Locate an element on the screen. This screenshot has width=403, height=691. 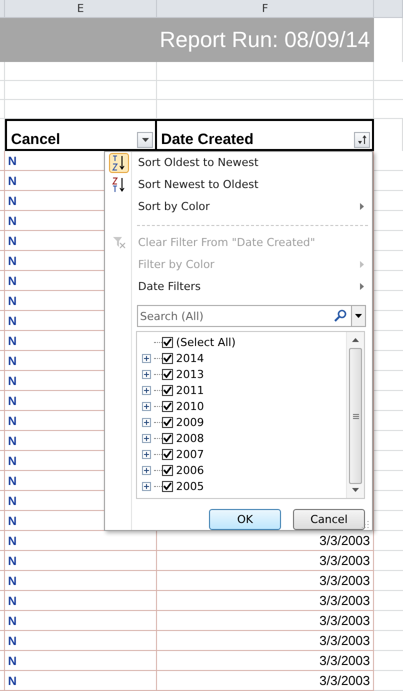
dropdown-arrow-icon is located at coordinates (145, 140).